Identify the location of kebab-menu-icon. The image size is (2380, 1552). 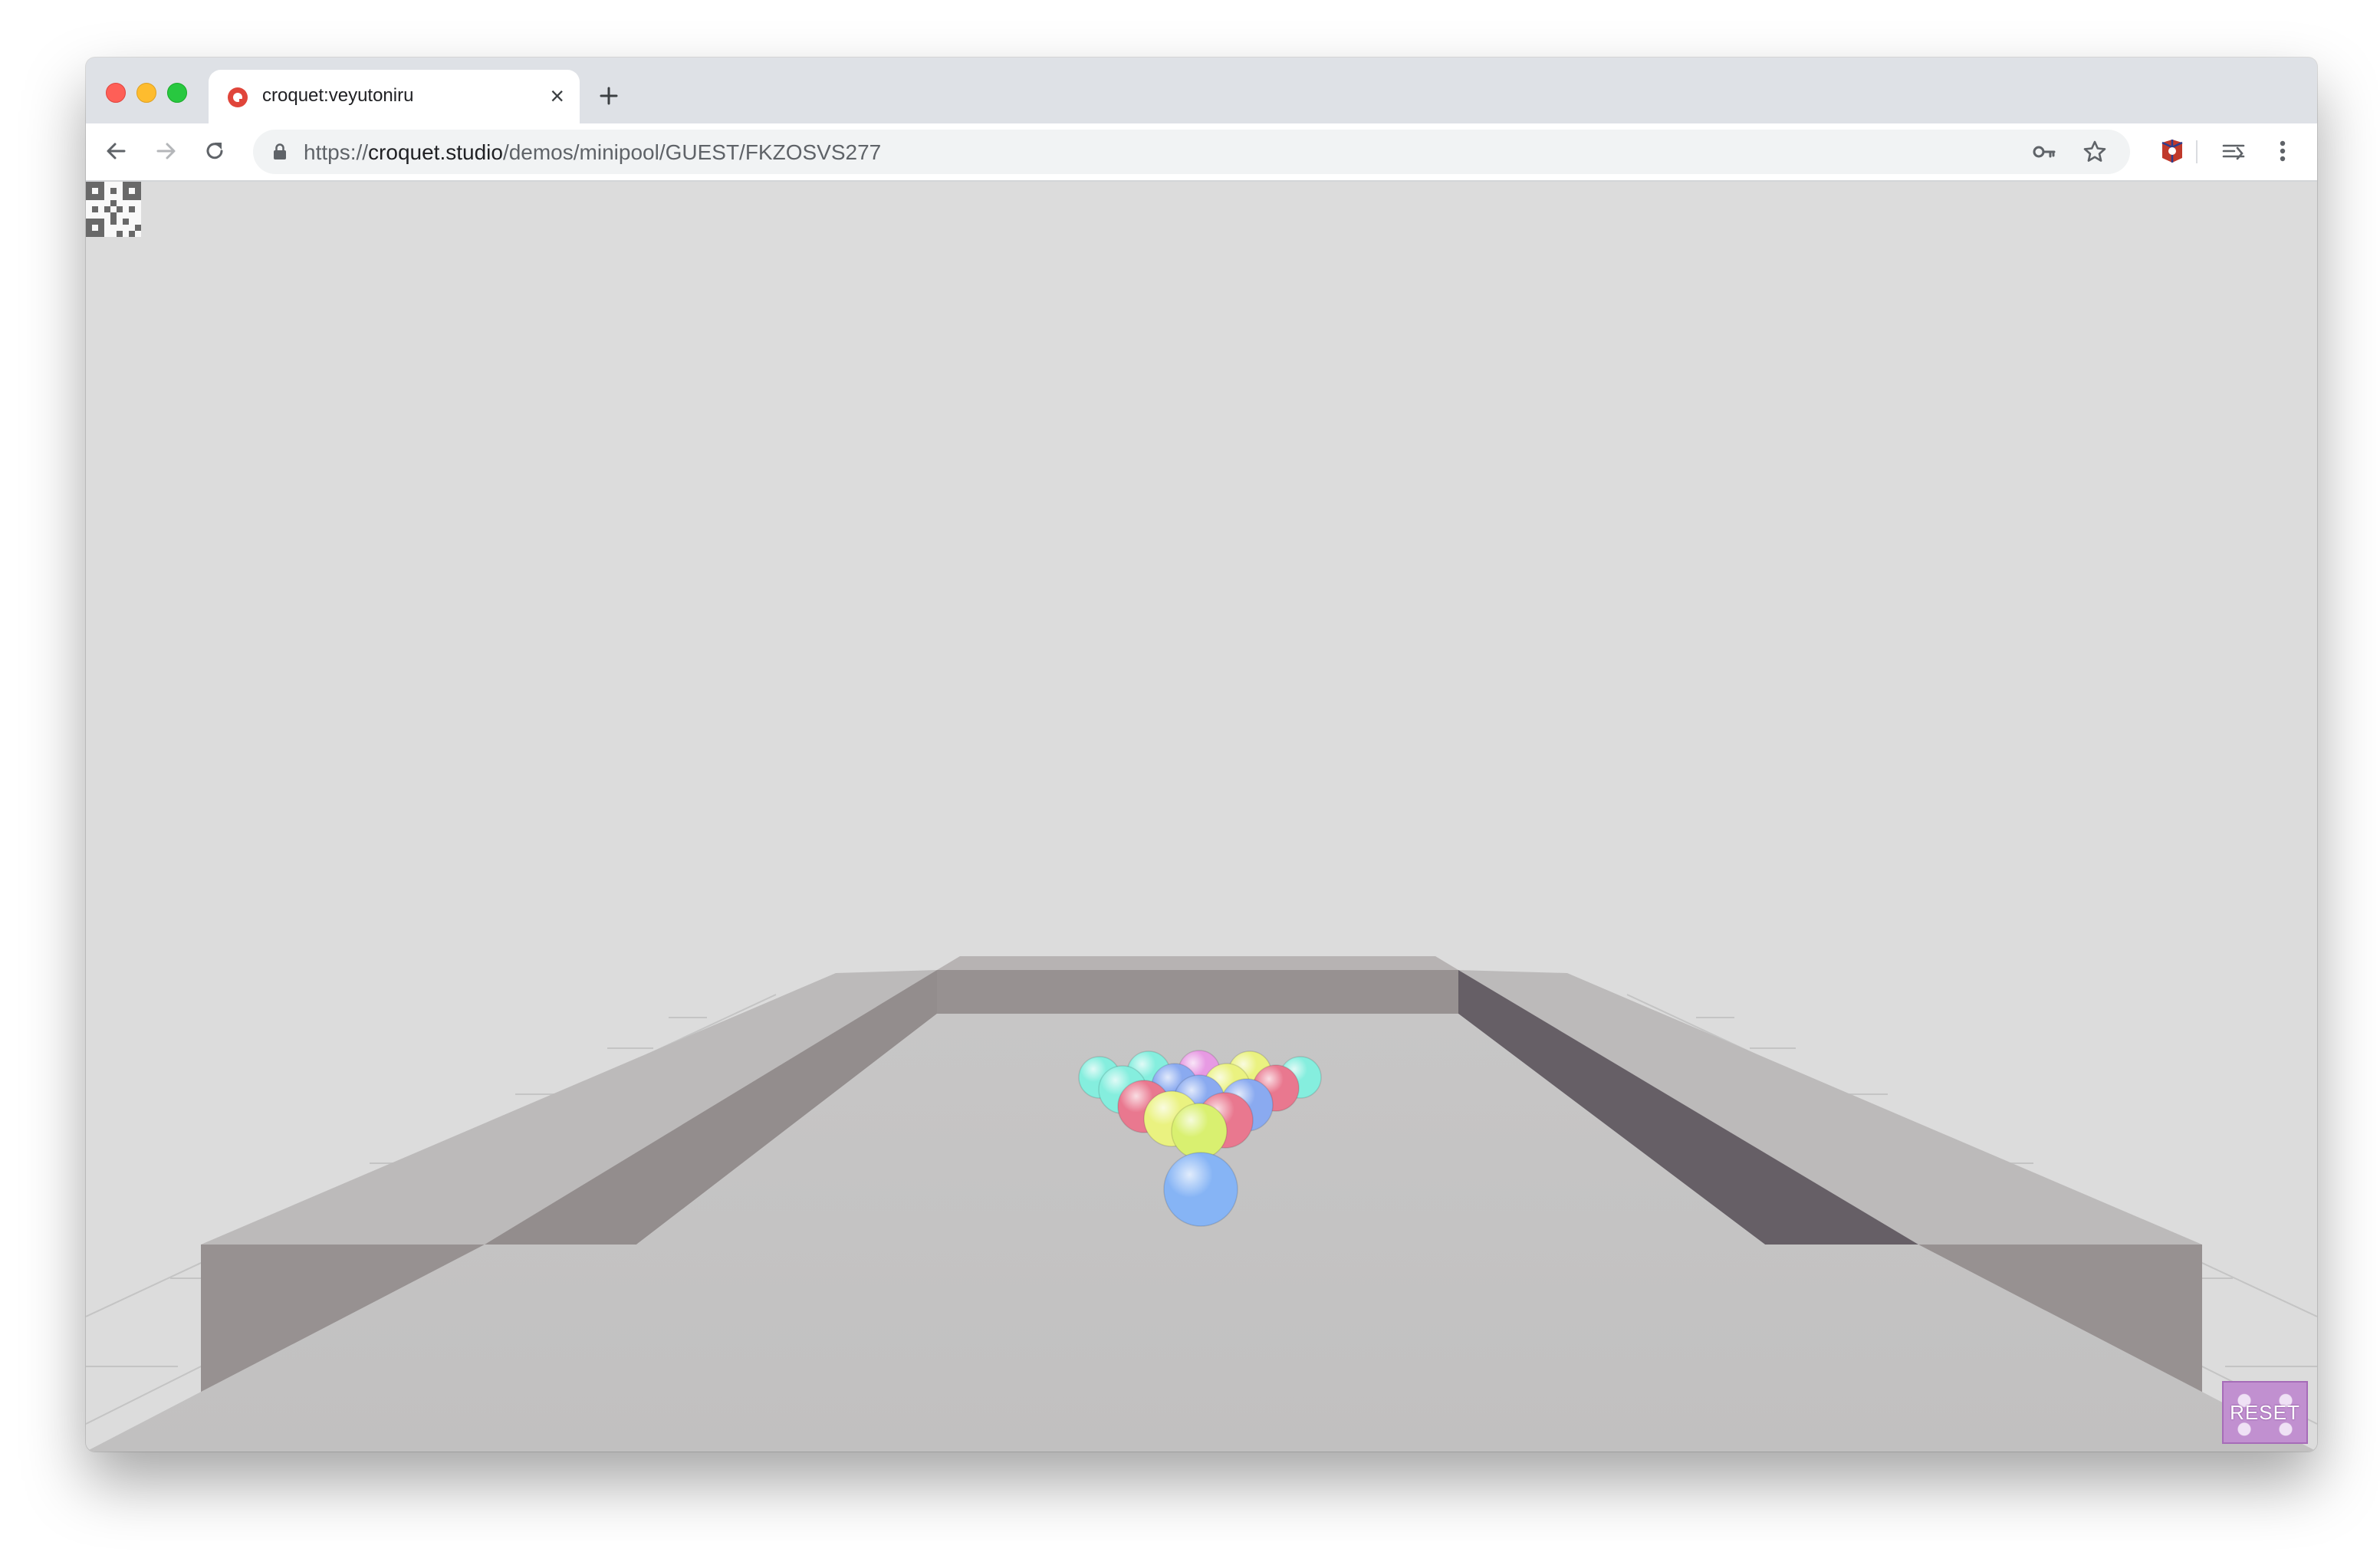
(2283, 151).